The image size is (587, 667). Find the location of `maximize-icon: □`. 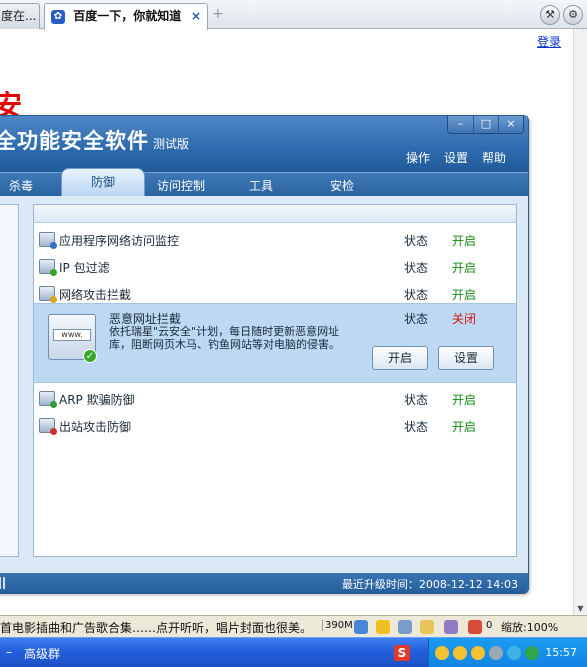

maximize-icon: □ is located at coordinates (485, 124).